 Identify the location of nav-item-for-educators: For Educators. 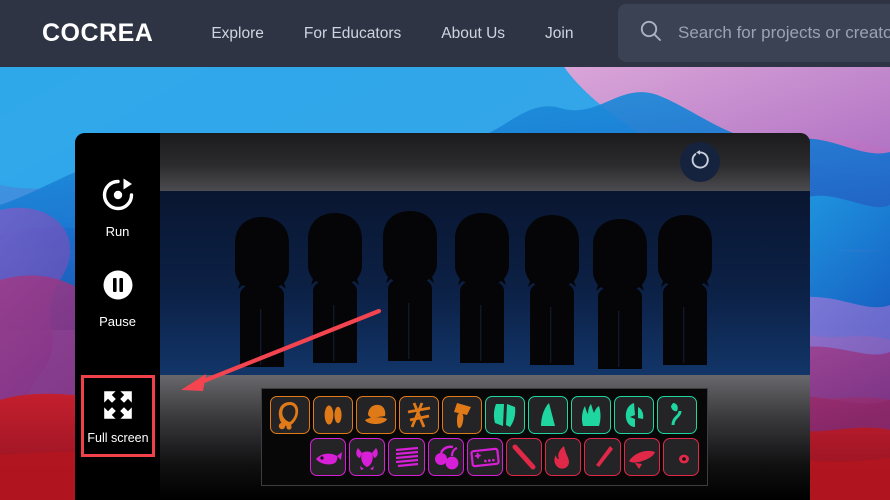
(352, 34).